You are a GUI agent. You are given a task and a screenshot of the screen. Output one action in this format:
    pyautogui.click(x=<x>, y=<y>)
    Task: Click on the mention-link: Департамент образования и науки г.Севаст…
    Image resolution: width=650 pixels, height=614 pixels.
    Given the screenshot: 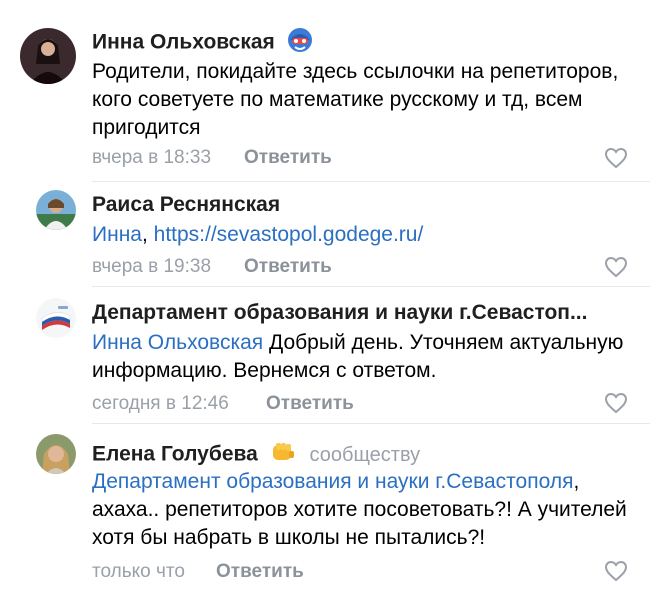 What is the action you would take?
    pyautogui.click(x=332, y=481)
    